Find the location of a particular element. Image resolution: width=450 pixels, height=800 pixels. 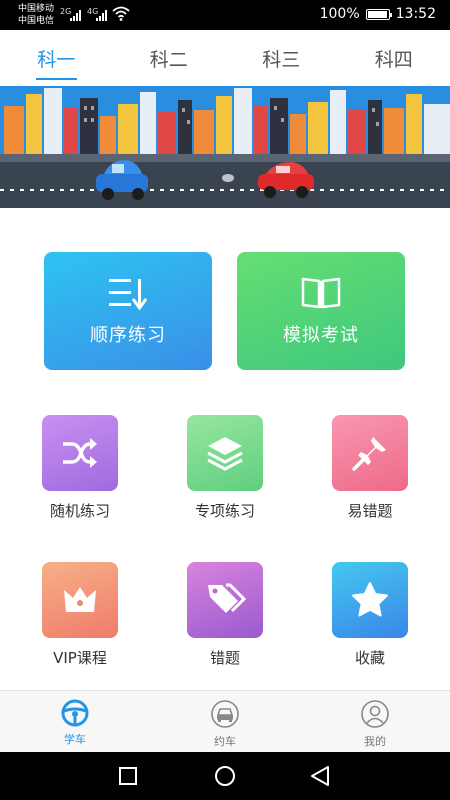

sequential-practice-button: 顺序练习 is located at coordinates (128, 311).